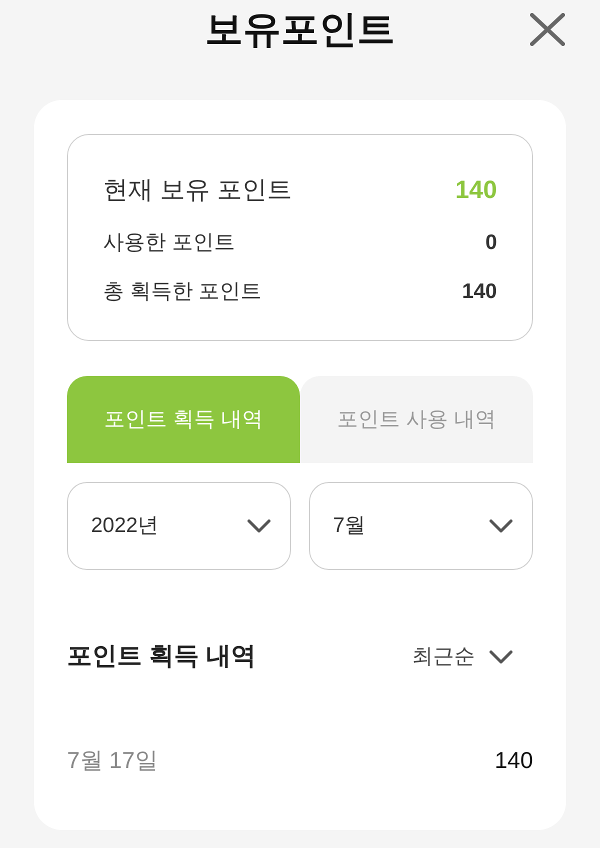 The height and width of the screenshot is (848, 600). I want to click on sort-dropdown: 최근순, so click(472, 657).